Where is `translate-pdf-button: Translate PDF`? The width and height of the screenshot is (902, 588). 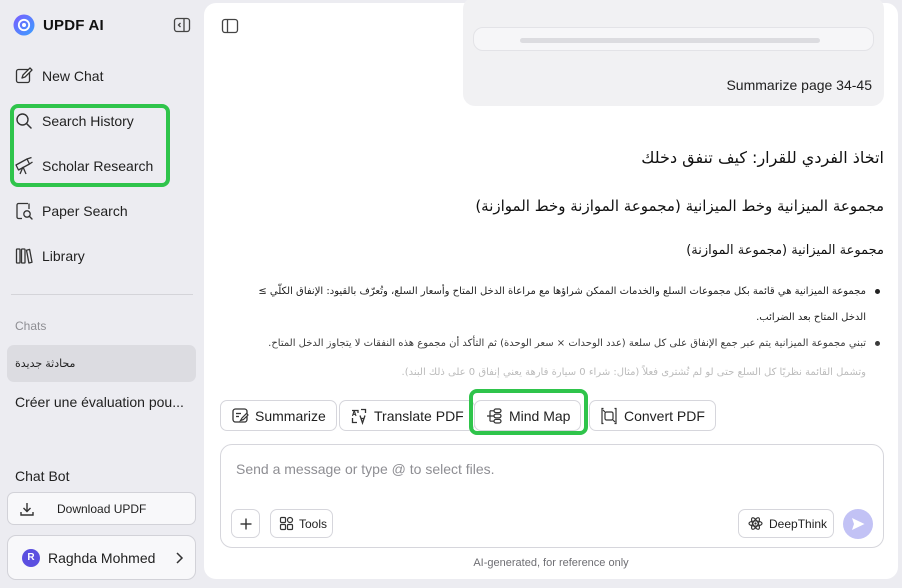
translate-pdf-button: Translate PDF is located at coordinates (407, 415).